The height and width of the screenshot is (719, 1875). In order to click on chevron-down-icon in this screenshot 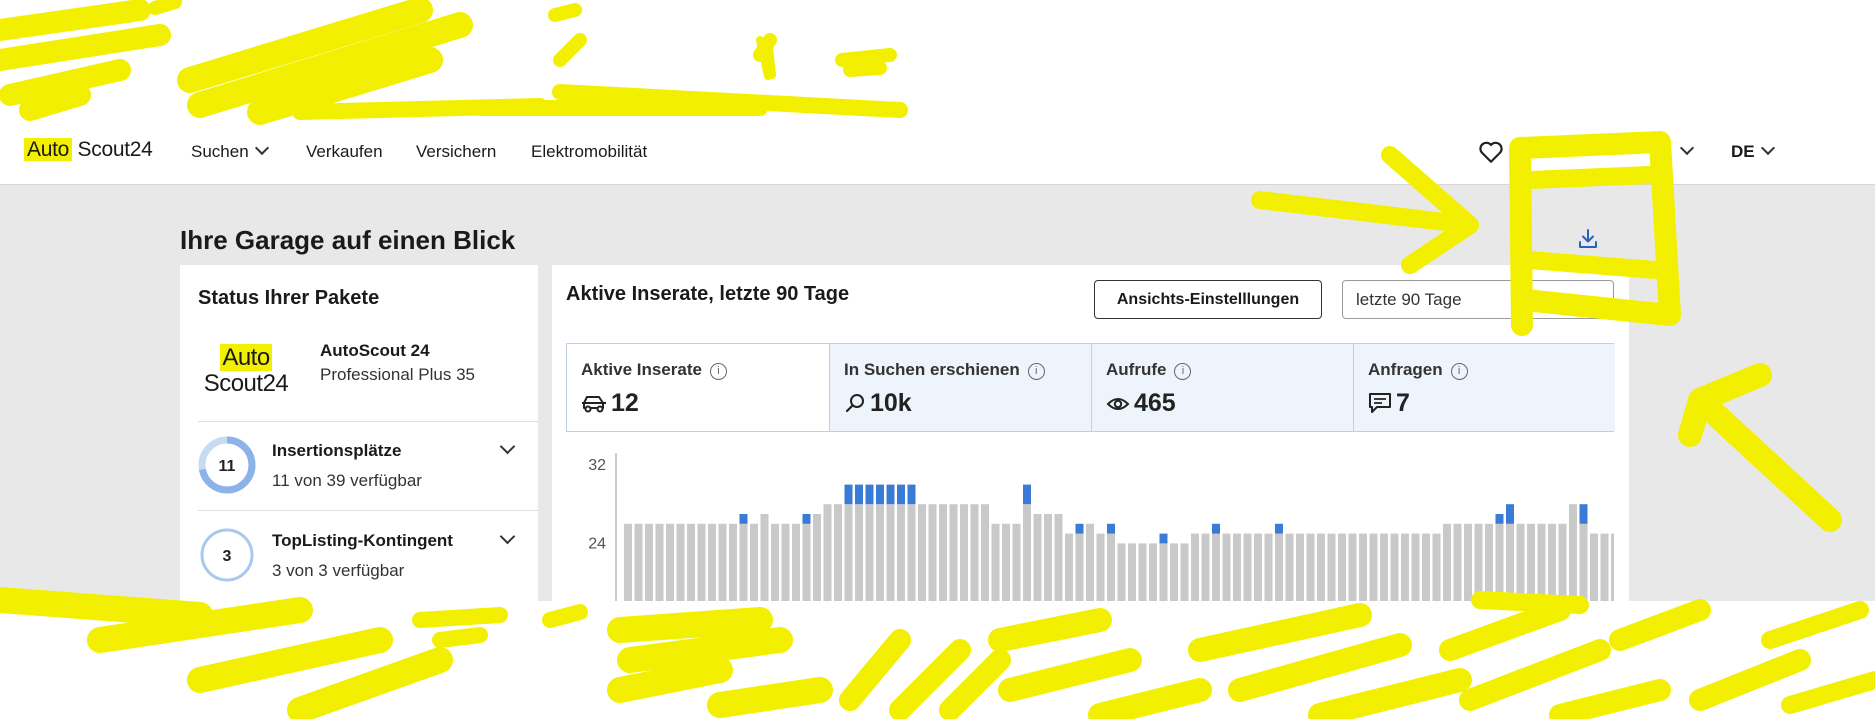, I will do `click(507, 446)`.